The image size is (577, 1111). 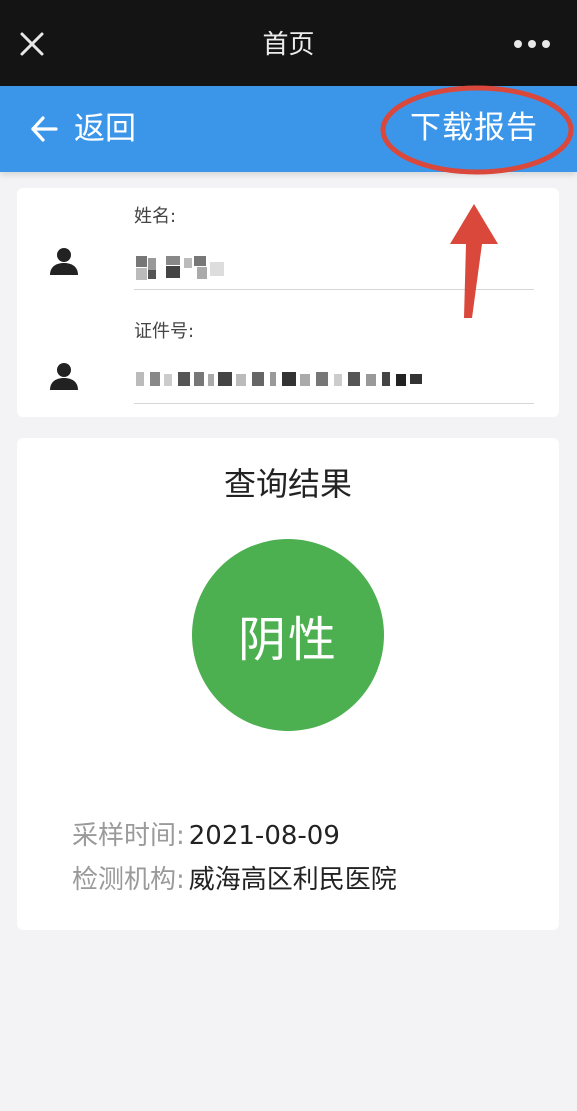 I want to click on title-bar: 首页, so click(x=288, y=43).